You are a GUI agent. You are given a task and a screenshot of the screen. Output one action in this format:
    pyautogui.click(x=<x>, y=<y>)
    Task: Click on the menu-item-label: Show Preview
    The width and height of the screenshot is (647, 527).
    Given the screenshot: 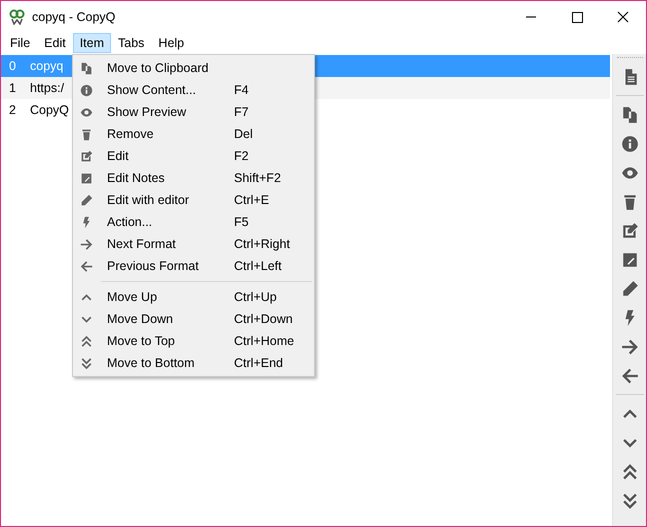 What is the action you would take?
    pyautogui.click(x=147, y=112)
    